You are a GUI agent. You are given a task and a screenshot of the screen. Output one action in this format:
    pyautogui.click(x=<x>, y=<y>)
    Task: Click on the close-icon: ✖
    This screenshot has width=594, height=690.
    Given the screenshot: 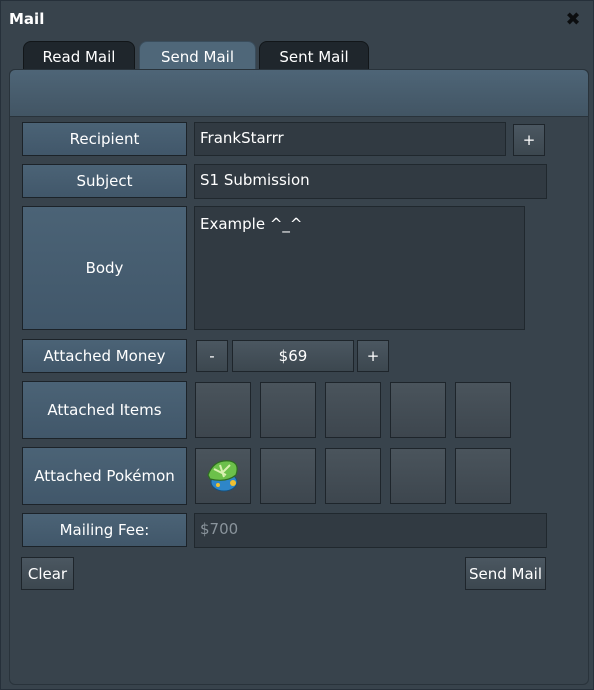 What is the action you would take?
    pyautogui.click(x=573, y=20)
    